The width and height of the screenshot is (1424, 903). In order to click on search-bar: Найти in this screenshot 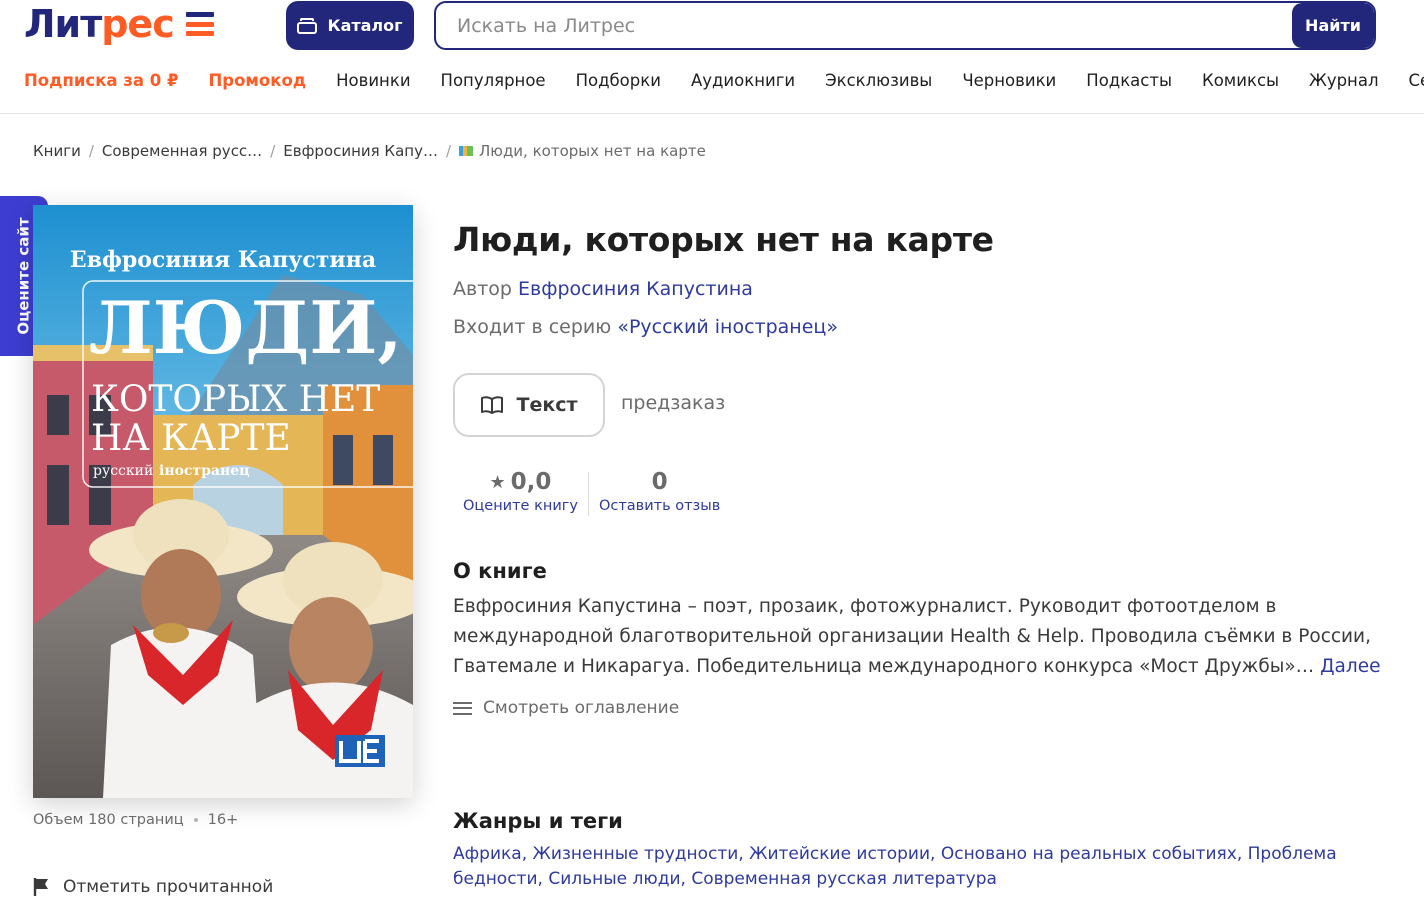, I will do `click(905, 25)`.